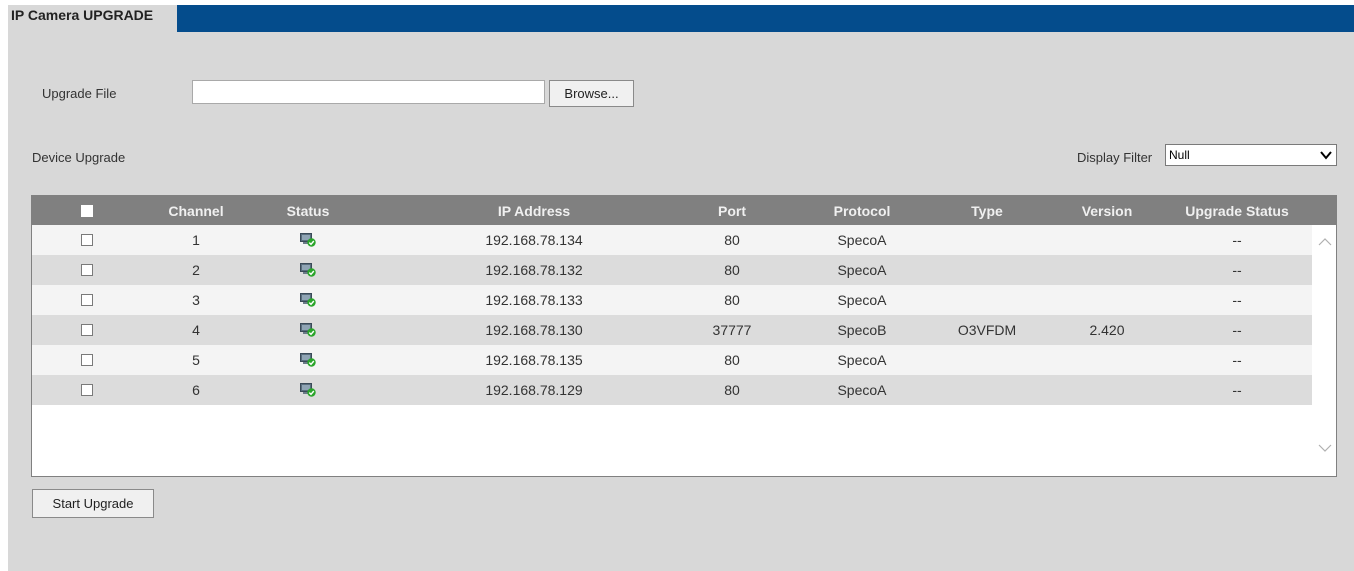  I want to click on upgrade-file-input, so click(368, 92).